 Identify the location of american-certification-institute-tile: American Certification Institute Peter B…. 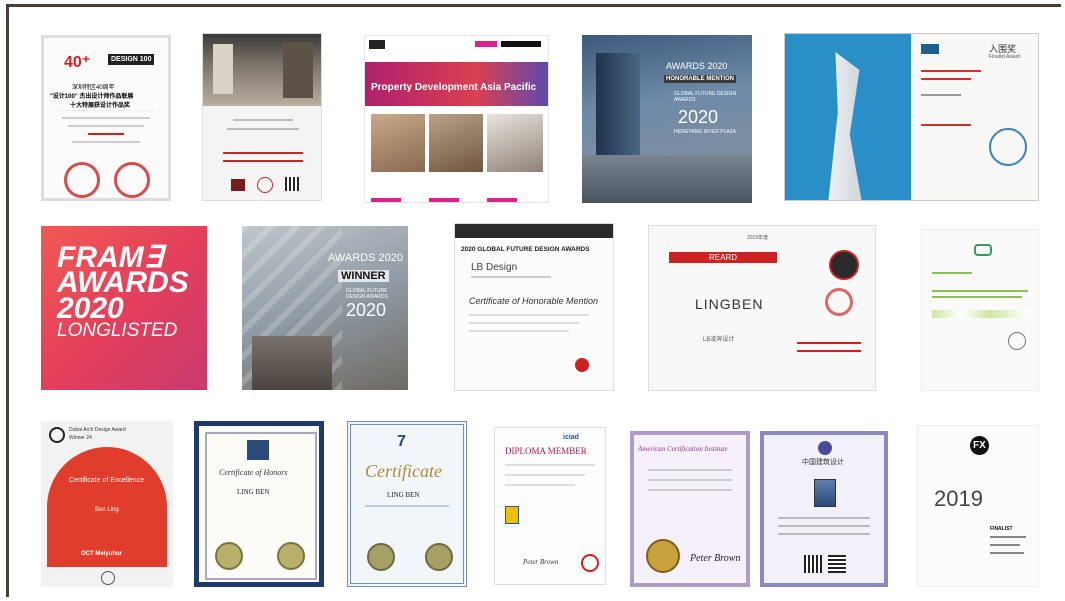
(690, 509).